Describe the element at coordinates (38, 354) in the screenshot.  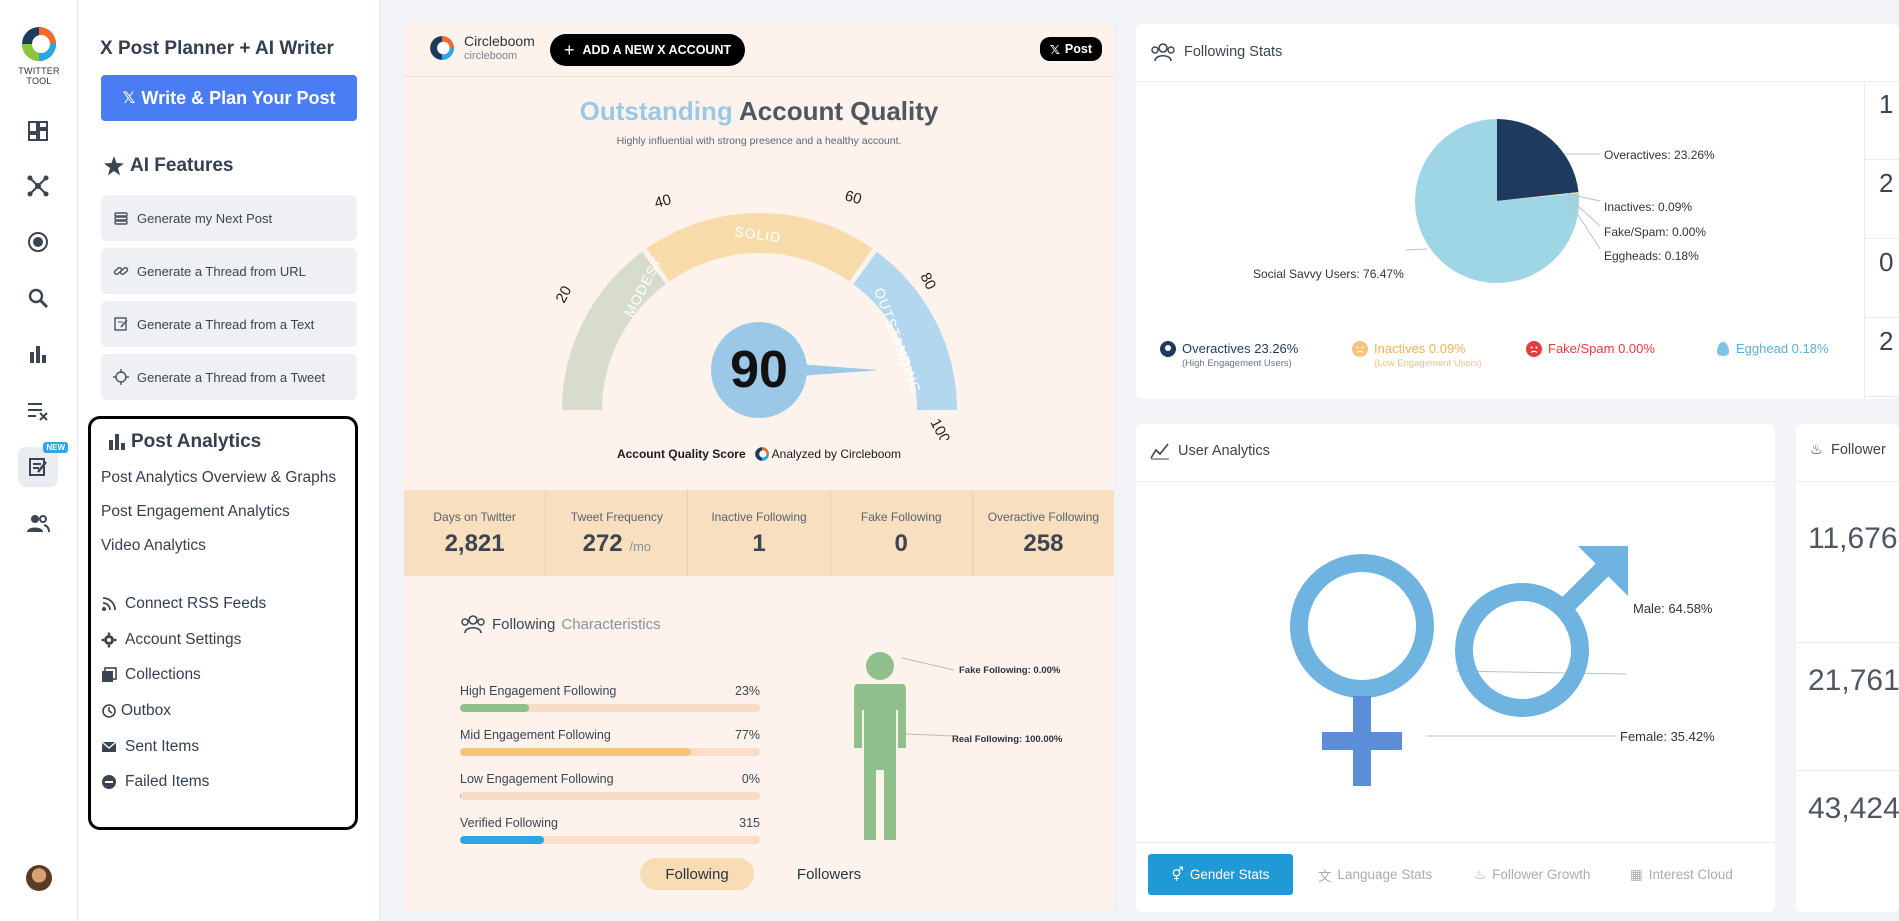
I see `analytics-nav-button` at that location.